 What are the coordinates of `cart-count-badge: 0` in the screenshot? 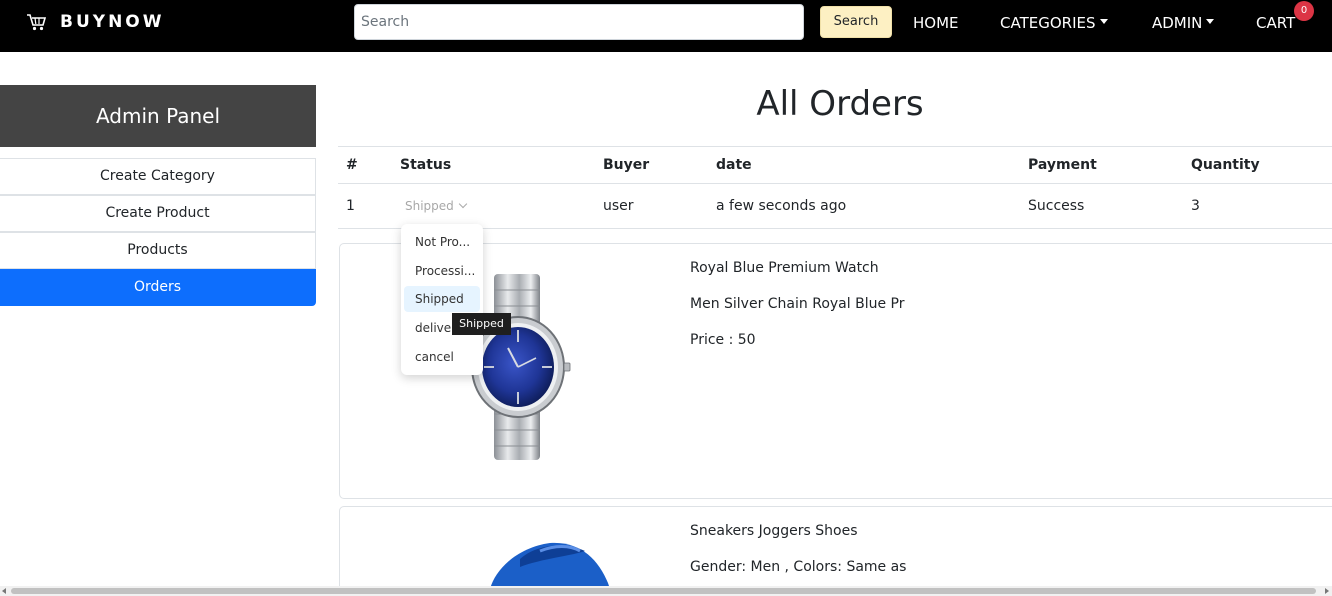 It's located at (1304, 11).